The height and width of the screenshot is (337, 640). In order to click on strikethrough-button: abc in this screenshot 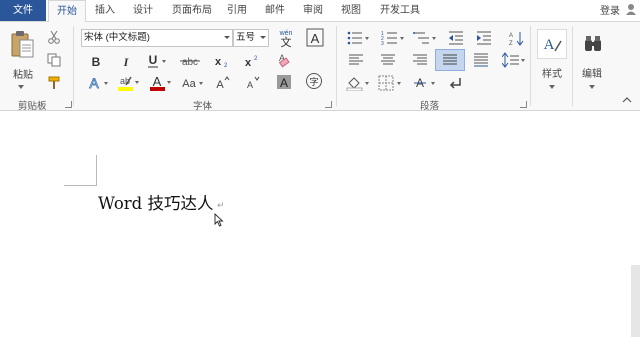, I will do `click(190, 61)`.